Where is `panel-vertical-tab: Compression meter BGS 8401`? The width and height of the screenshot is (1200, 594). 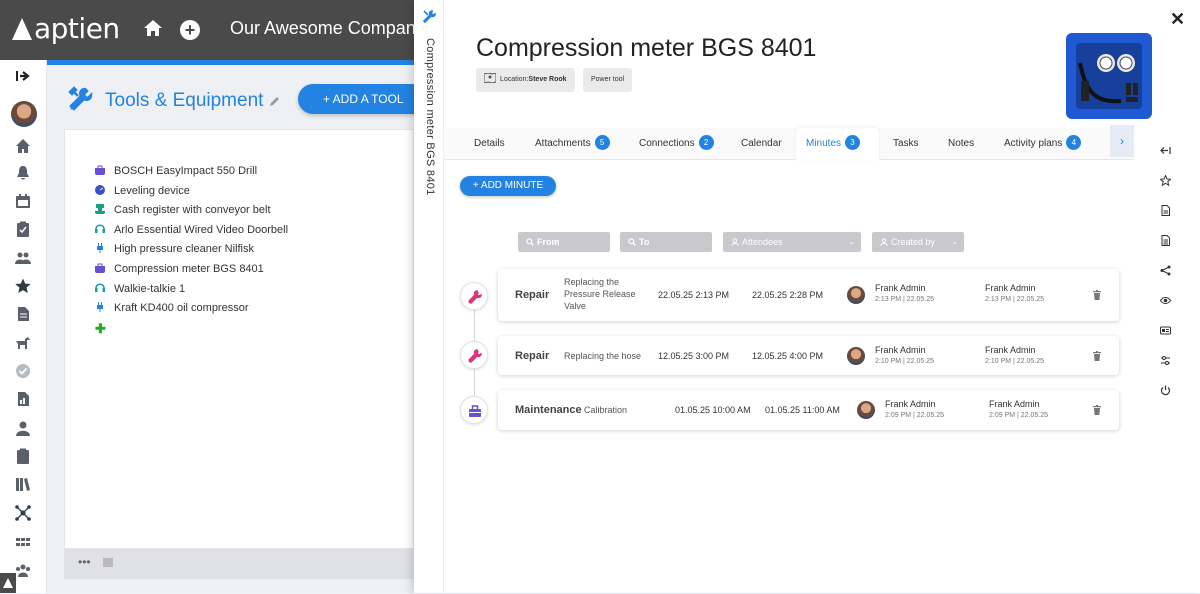 panel-vertical-tab: Compression meter BGS 8401 is located at coordinates (429, 296).